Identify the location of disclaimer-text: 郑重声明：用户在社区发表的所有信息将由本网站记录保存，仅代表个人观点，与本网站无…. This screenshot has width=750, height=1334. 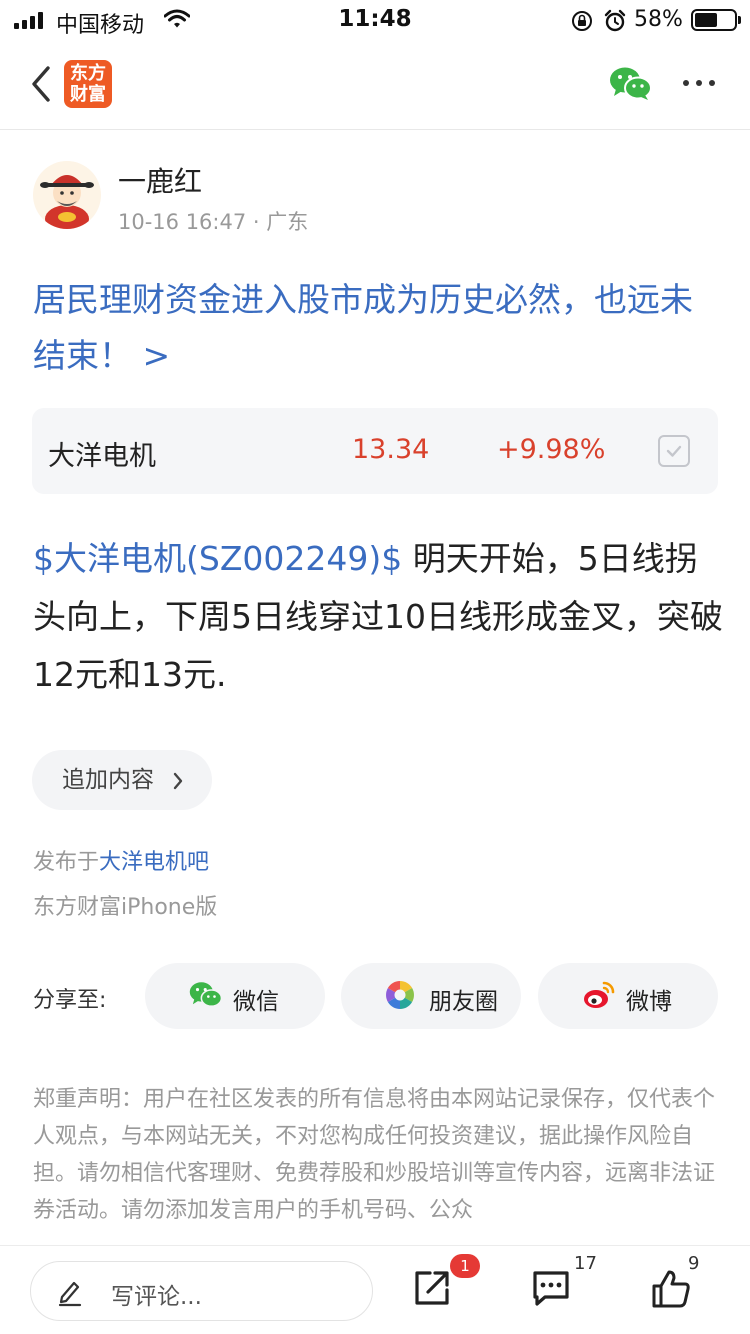
(374, 1155).